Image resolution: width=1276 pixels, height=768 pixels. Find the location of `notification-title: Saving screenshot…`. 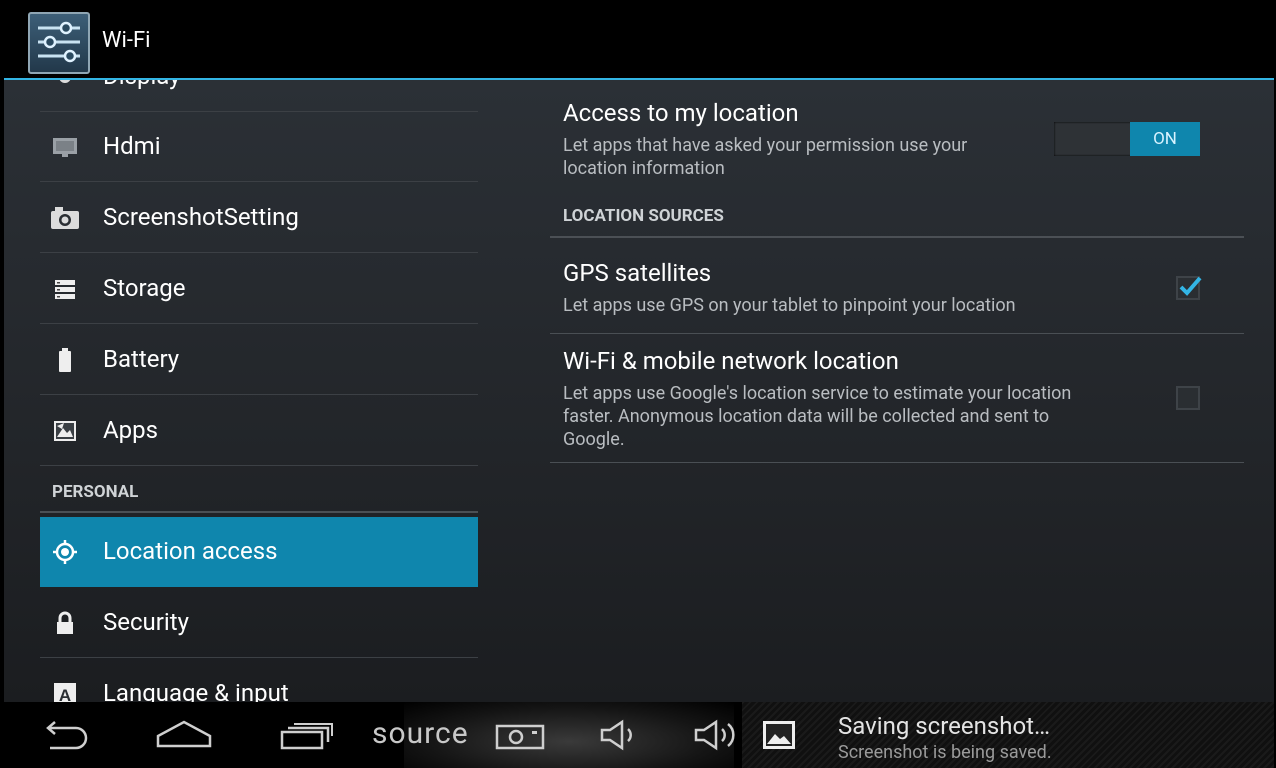

notification-title: Saving screenshot… is located at coordinates (944, 726).